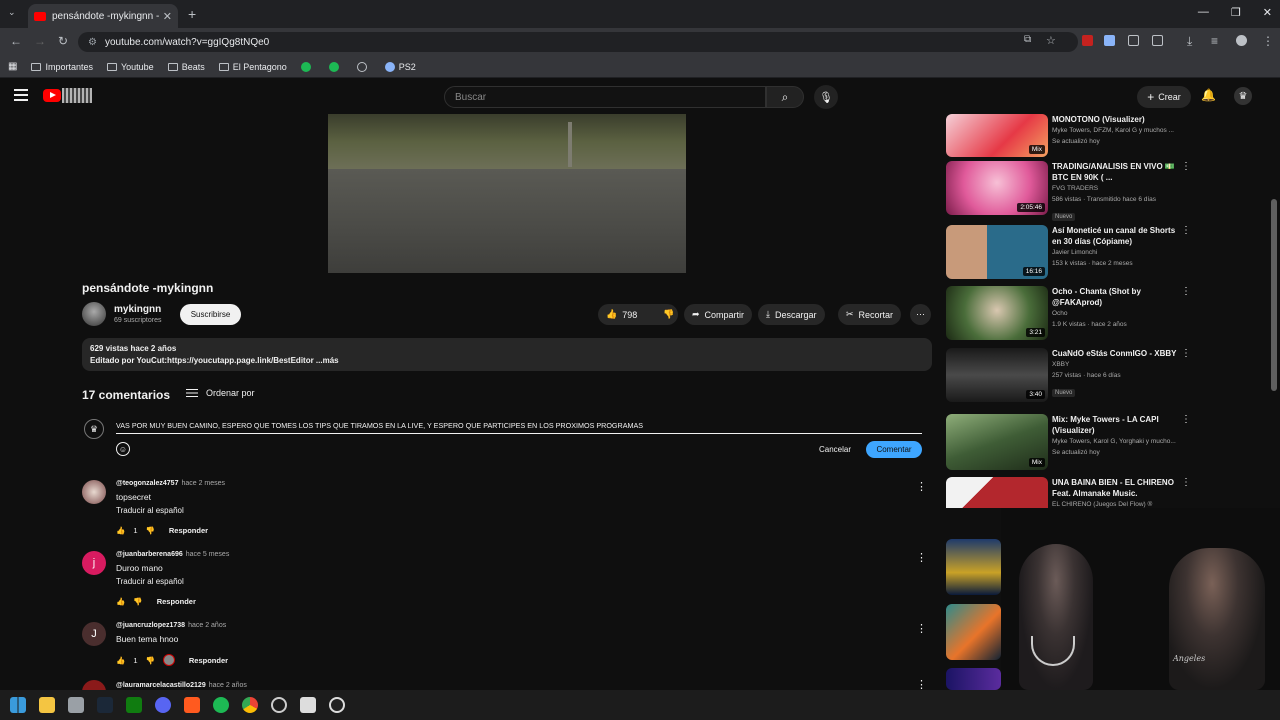 Image resolution: width=1280 pixels, height=720 pixels. I want to click on account-avatar: ♛, so click(1243, 96).